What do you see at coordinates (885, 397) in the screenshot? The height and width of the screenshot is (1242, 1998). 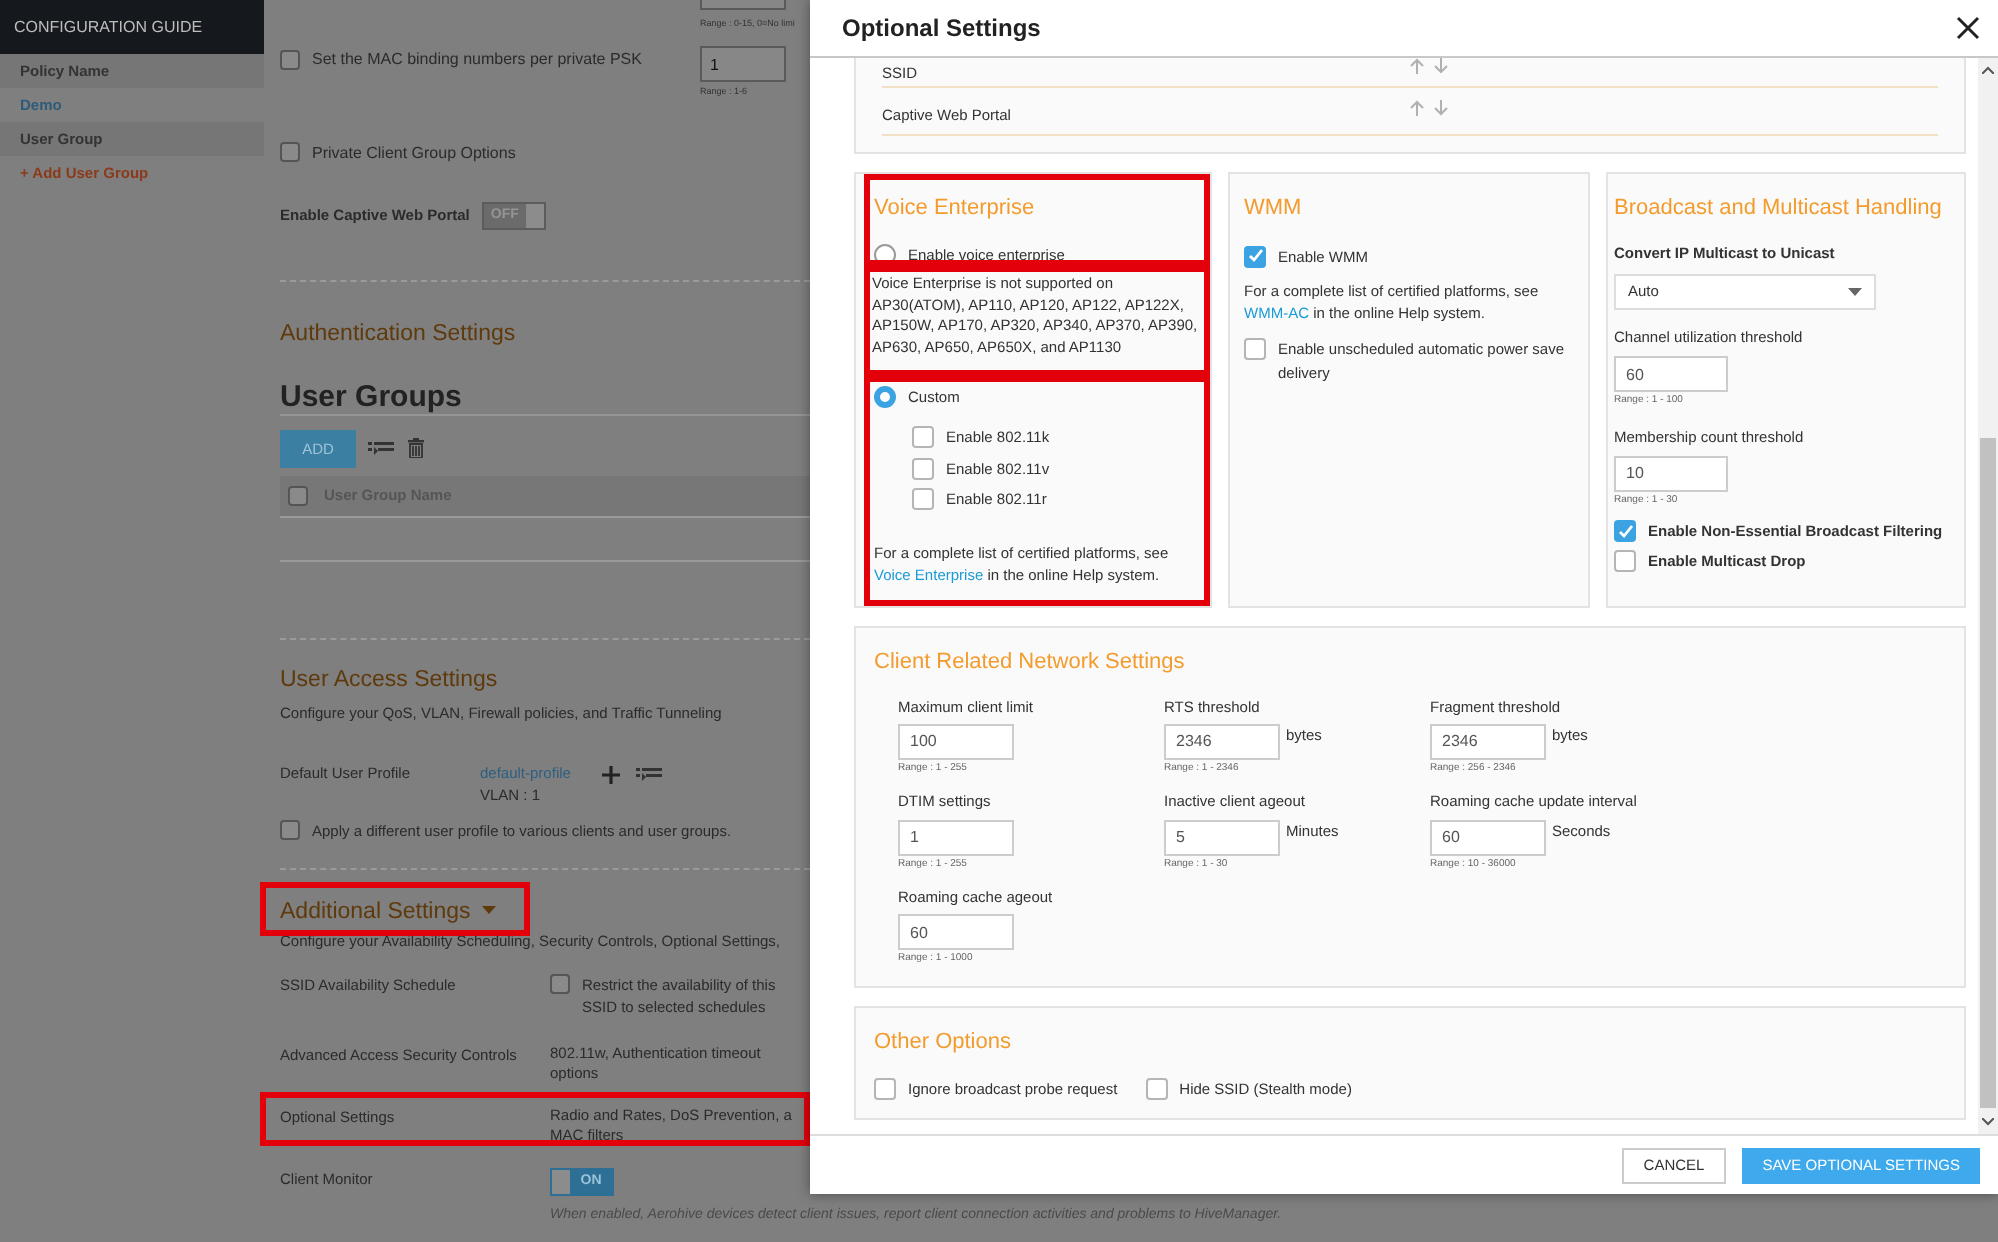 I see `radio-button` at bounding box center [885, 397].